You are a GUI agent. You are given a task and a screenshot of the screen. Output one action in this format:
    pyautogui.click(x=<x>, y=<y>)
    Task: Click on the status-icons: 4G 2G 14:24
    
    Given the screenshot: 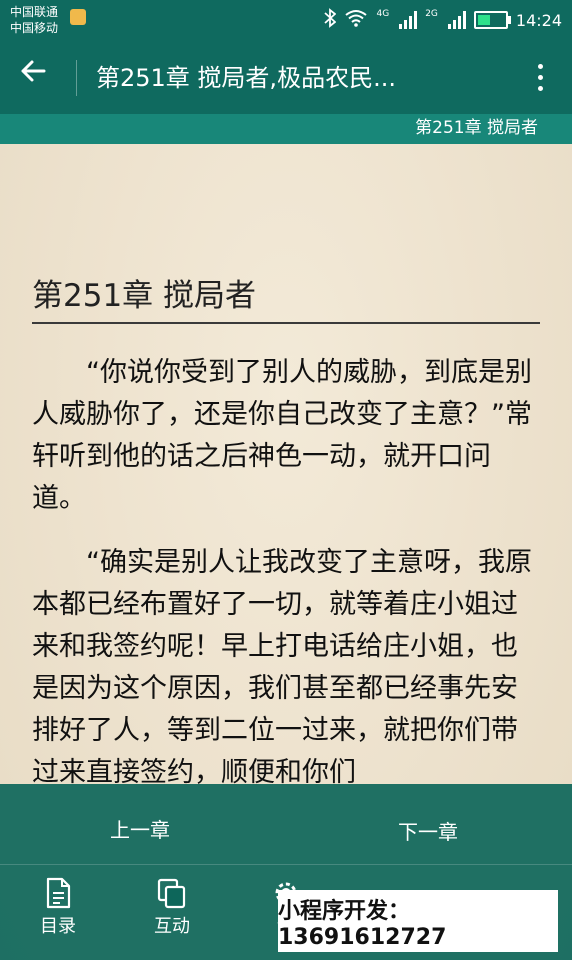 What is the action you would take?
    pyautogui.click(x=443, y=20)
    